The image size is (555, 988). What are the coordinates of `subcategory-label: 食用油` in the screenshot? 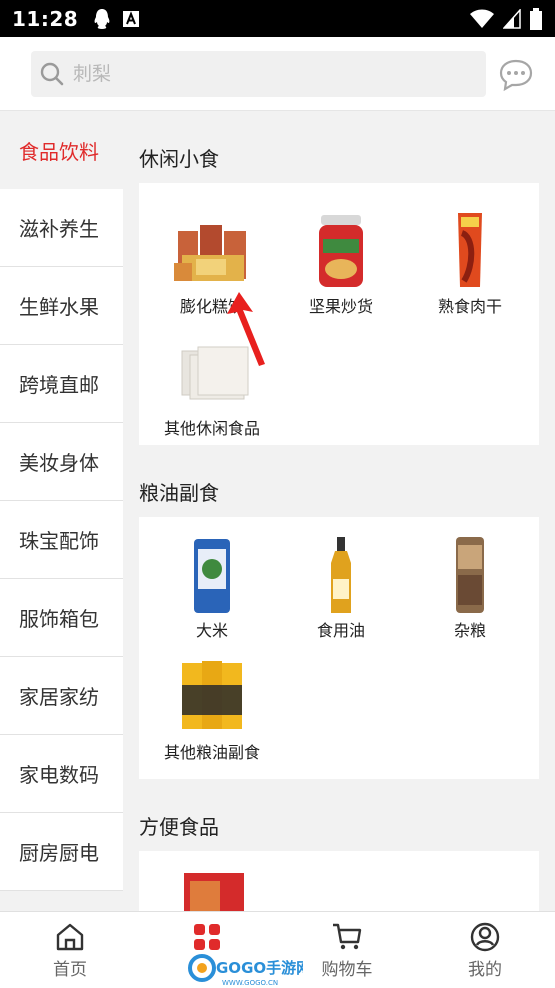 It's located at (340, 630).